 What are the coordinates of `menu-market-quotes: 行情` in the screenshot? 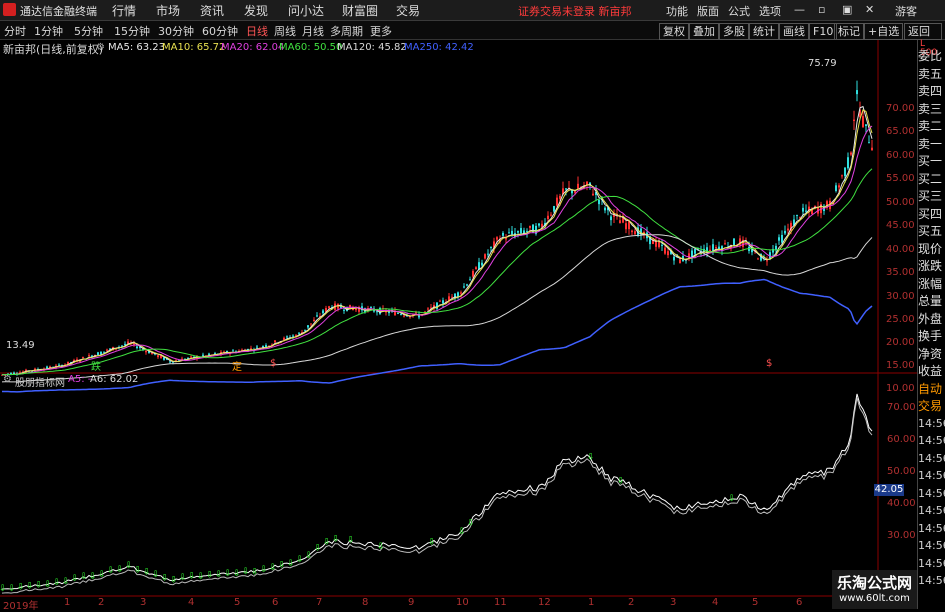 It's located at (124, 10).